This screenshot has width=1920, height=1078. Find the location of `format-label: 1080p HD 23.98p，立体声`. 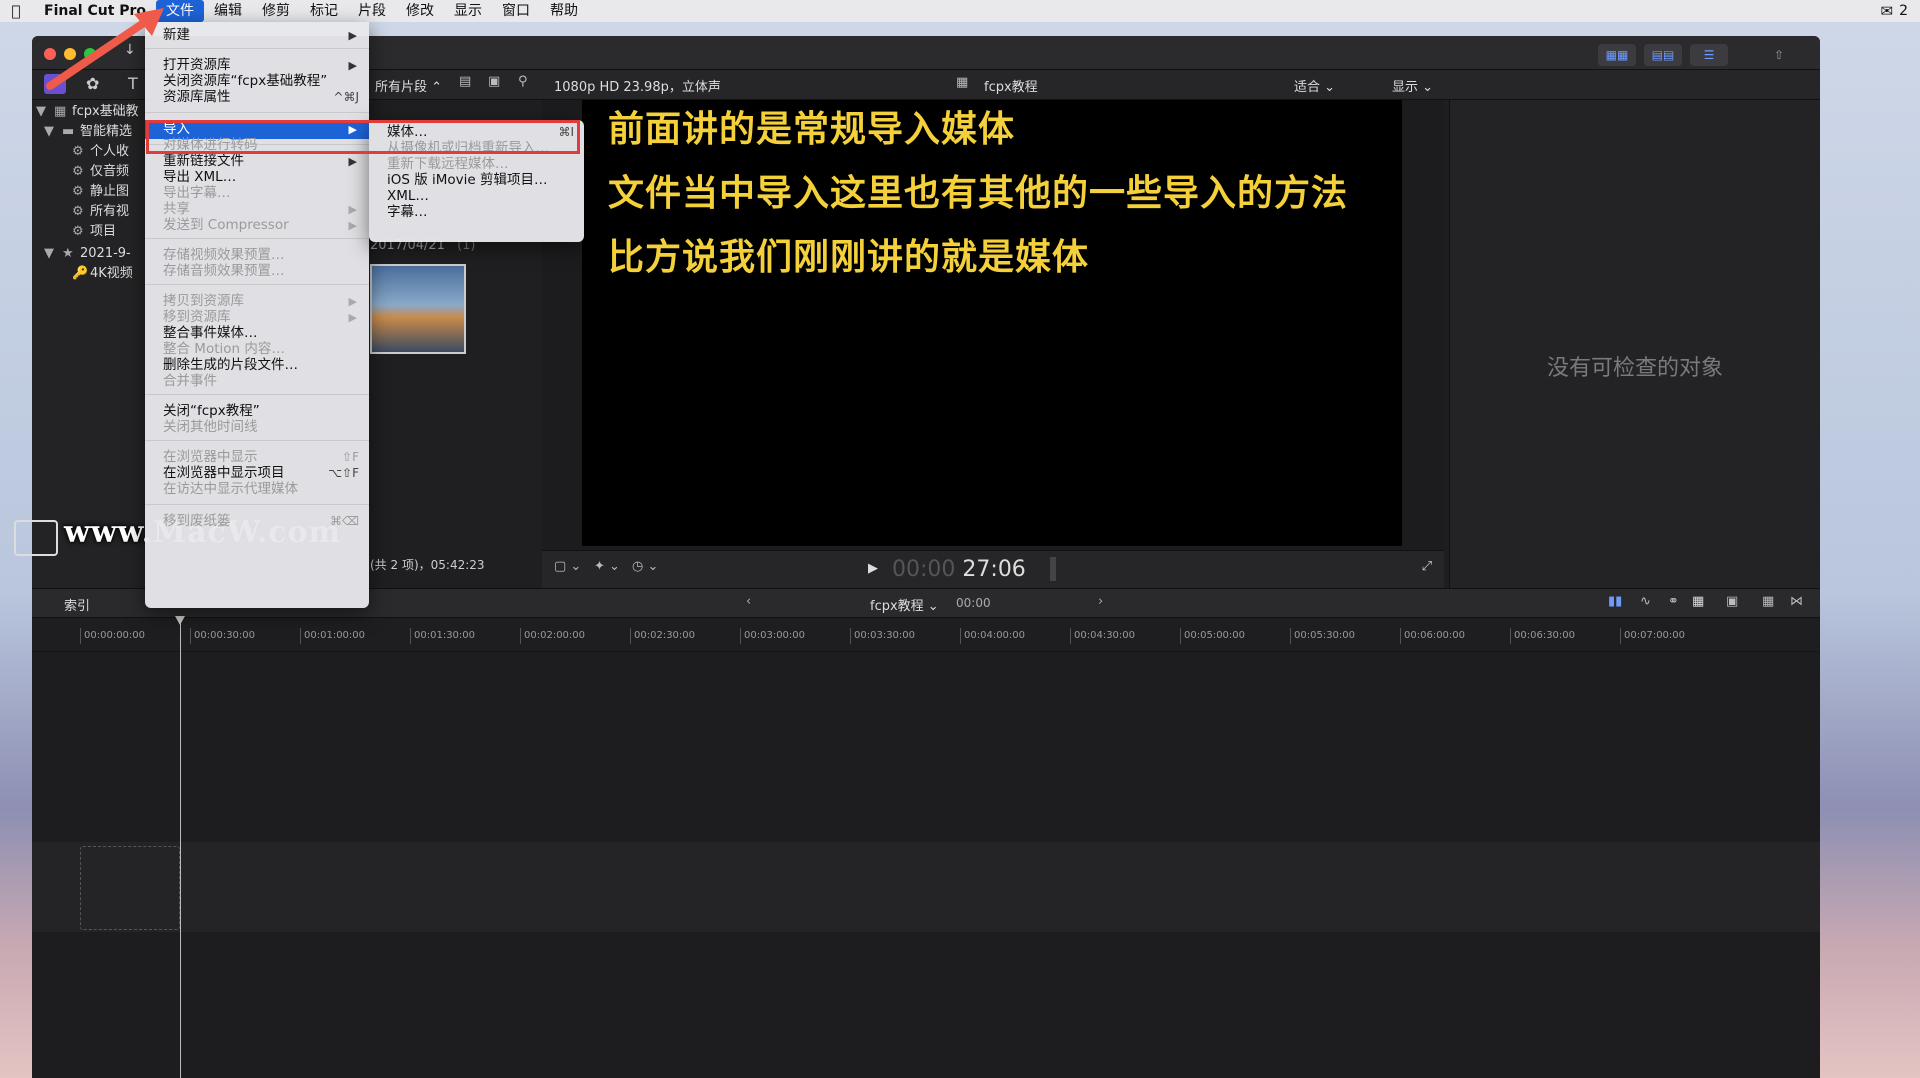

format-label: 1080p HD 23.98p，立体声 is located at coordinates (637, 87).